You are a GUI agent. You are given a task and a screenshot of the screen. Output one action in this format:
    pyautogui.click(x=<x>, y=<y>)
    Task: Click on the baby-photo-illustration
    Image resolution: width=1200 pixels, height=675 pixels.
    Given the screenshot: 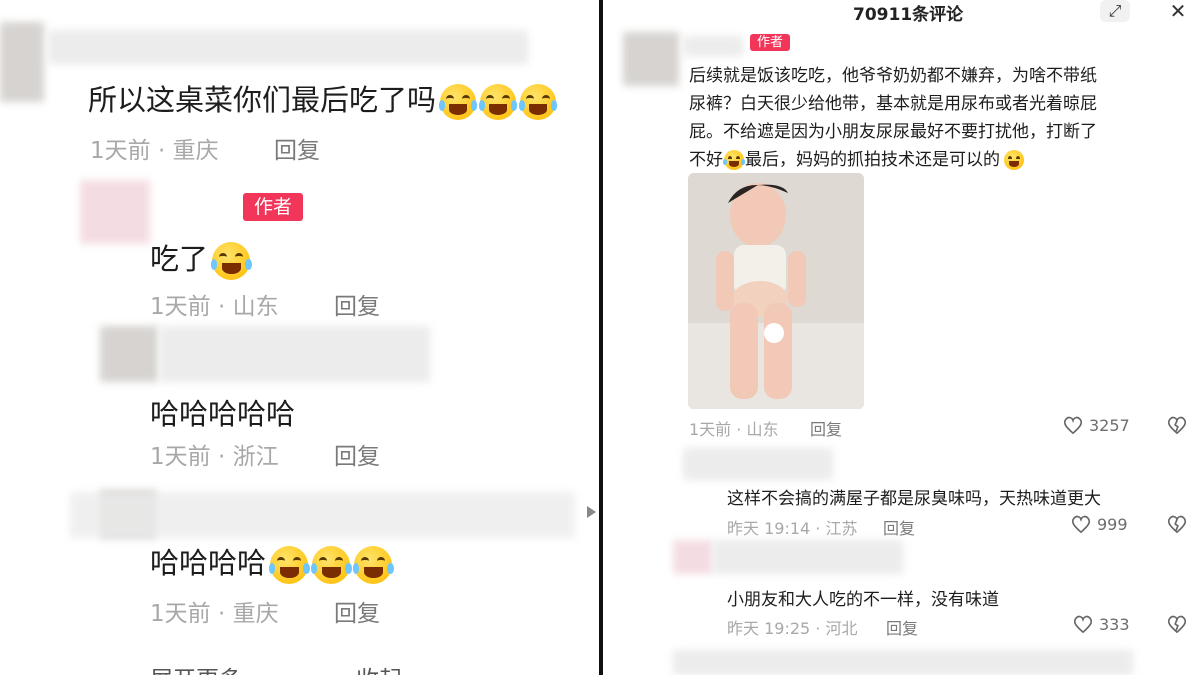 What is the action you would take?
    pyautogui.click(x=776, y=291)
    